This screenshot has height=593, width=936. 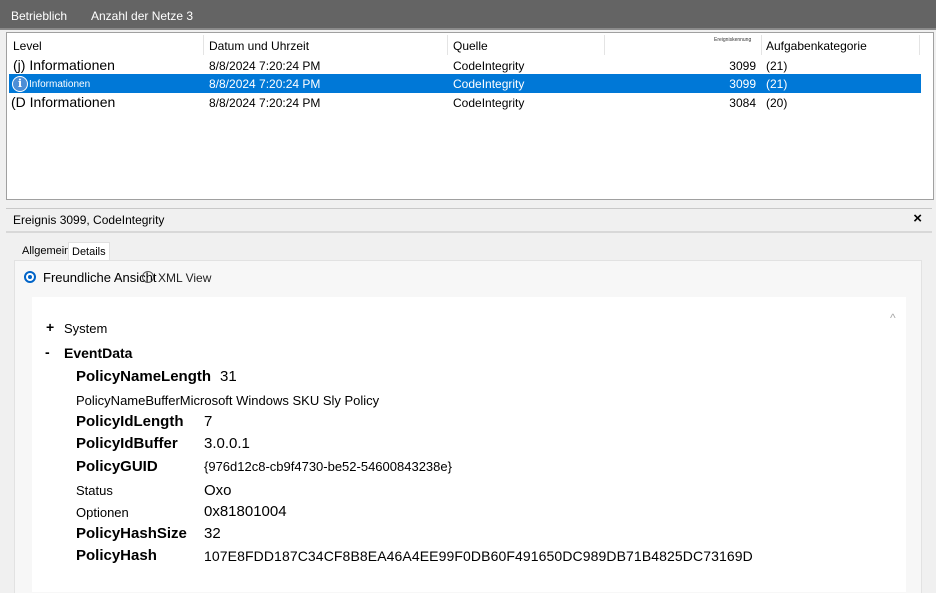 I want to click on column-source: Quelle, so click(x=470, y=46).